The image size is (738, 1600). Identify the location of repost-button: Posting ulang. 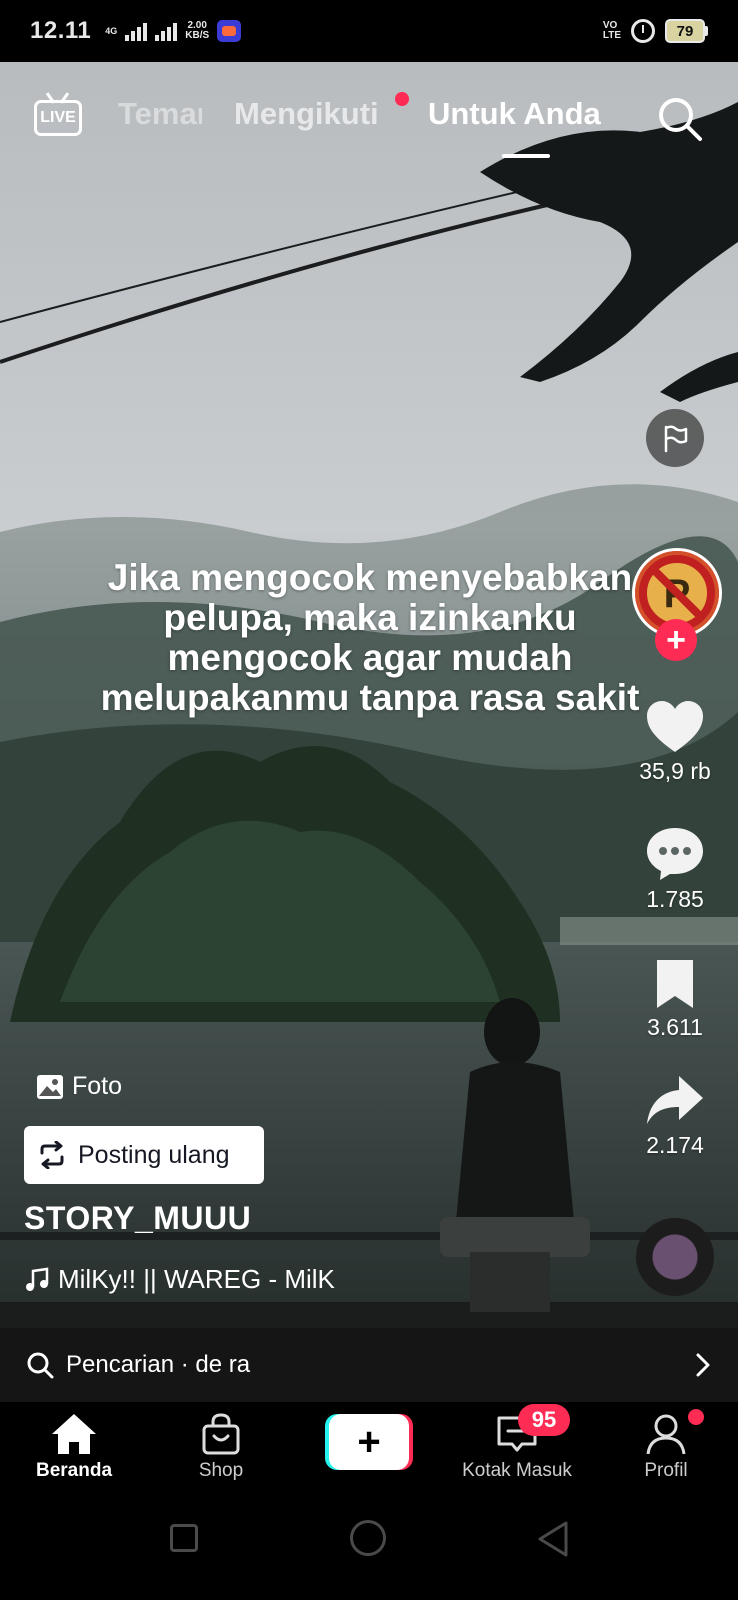
(144, 1155).